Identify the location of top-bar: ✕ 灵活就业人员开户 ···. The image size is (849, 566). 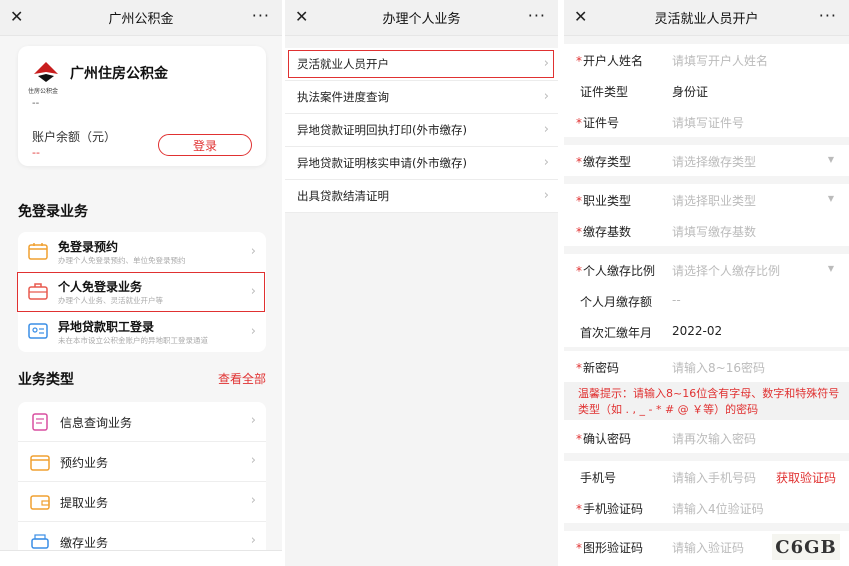
(706, 18).